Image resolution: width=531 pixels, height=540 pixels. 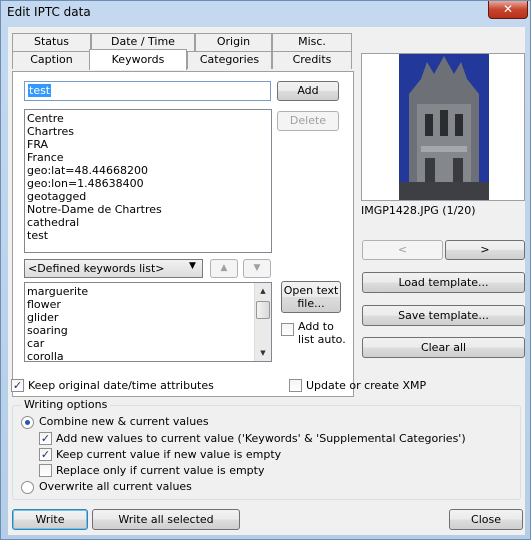 I want to click on tab-label: Origin, so click(x=233, y=41).